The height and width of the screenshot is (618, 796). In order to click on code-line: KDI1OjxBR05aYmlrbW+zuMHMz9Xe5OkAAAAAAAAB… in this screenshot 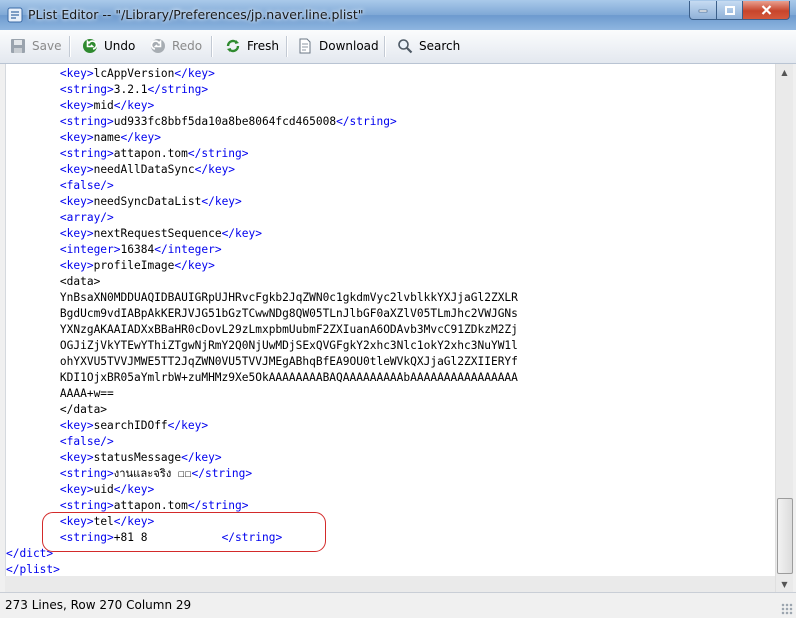, I will do `click(262, 378)`.